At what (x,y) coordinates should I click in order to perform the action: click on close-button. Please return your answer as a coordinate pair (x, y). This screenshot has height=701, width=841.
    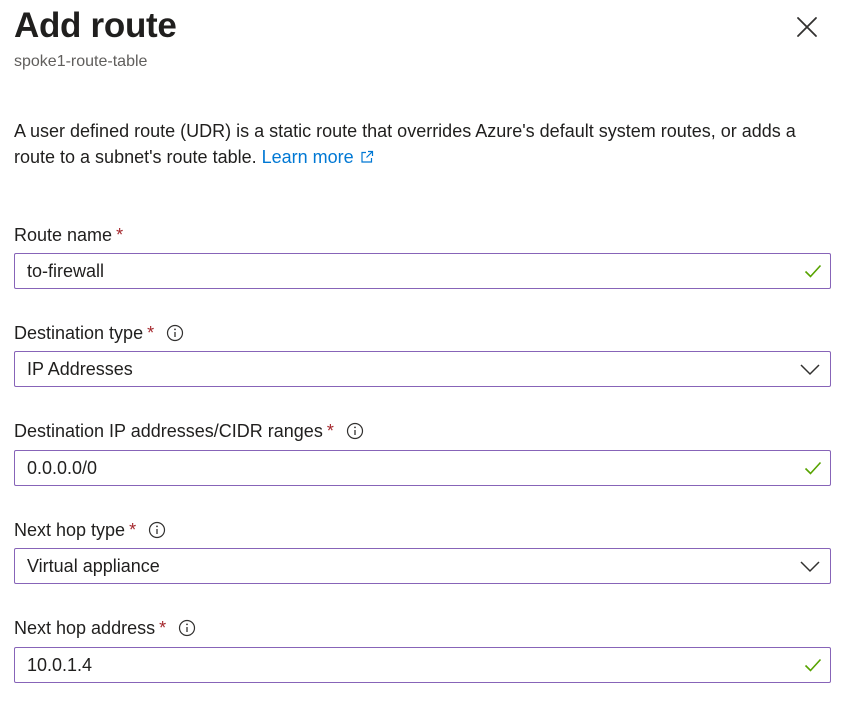
    Looking at the image, I should click on (807, 27).